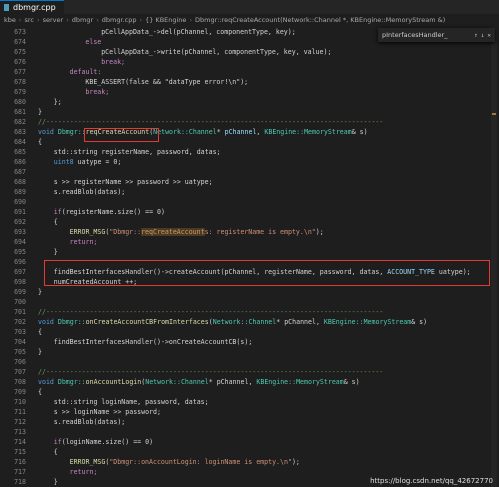 The width and height of the screenshot is (499, 487). Describe the element at coordinates (113, 212) in the screenshot. I see `code-token: (registerName.size() == 0)` at that location.